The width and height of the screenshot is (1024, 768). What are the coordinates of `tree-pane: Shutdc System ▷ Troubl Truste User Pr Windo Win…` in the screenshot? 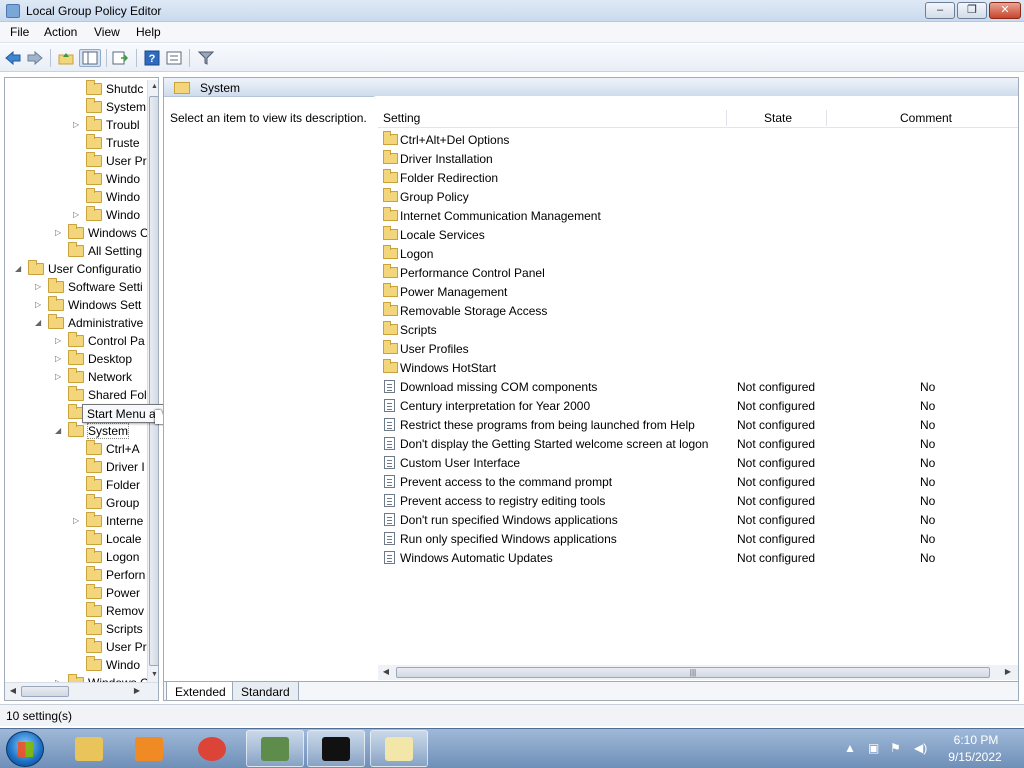 It's located at (81, 389).